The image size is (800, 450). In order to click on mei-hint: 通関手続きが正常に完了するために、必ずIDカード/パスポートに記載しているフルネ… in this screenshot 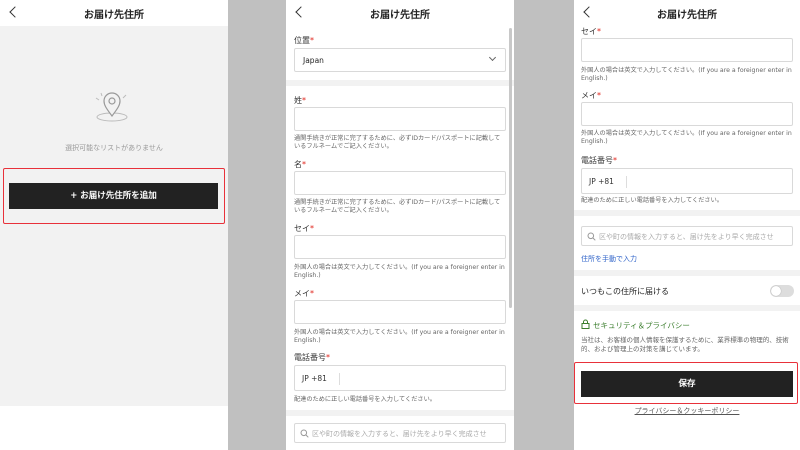, I will do `click(397, 207)`.